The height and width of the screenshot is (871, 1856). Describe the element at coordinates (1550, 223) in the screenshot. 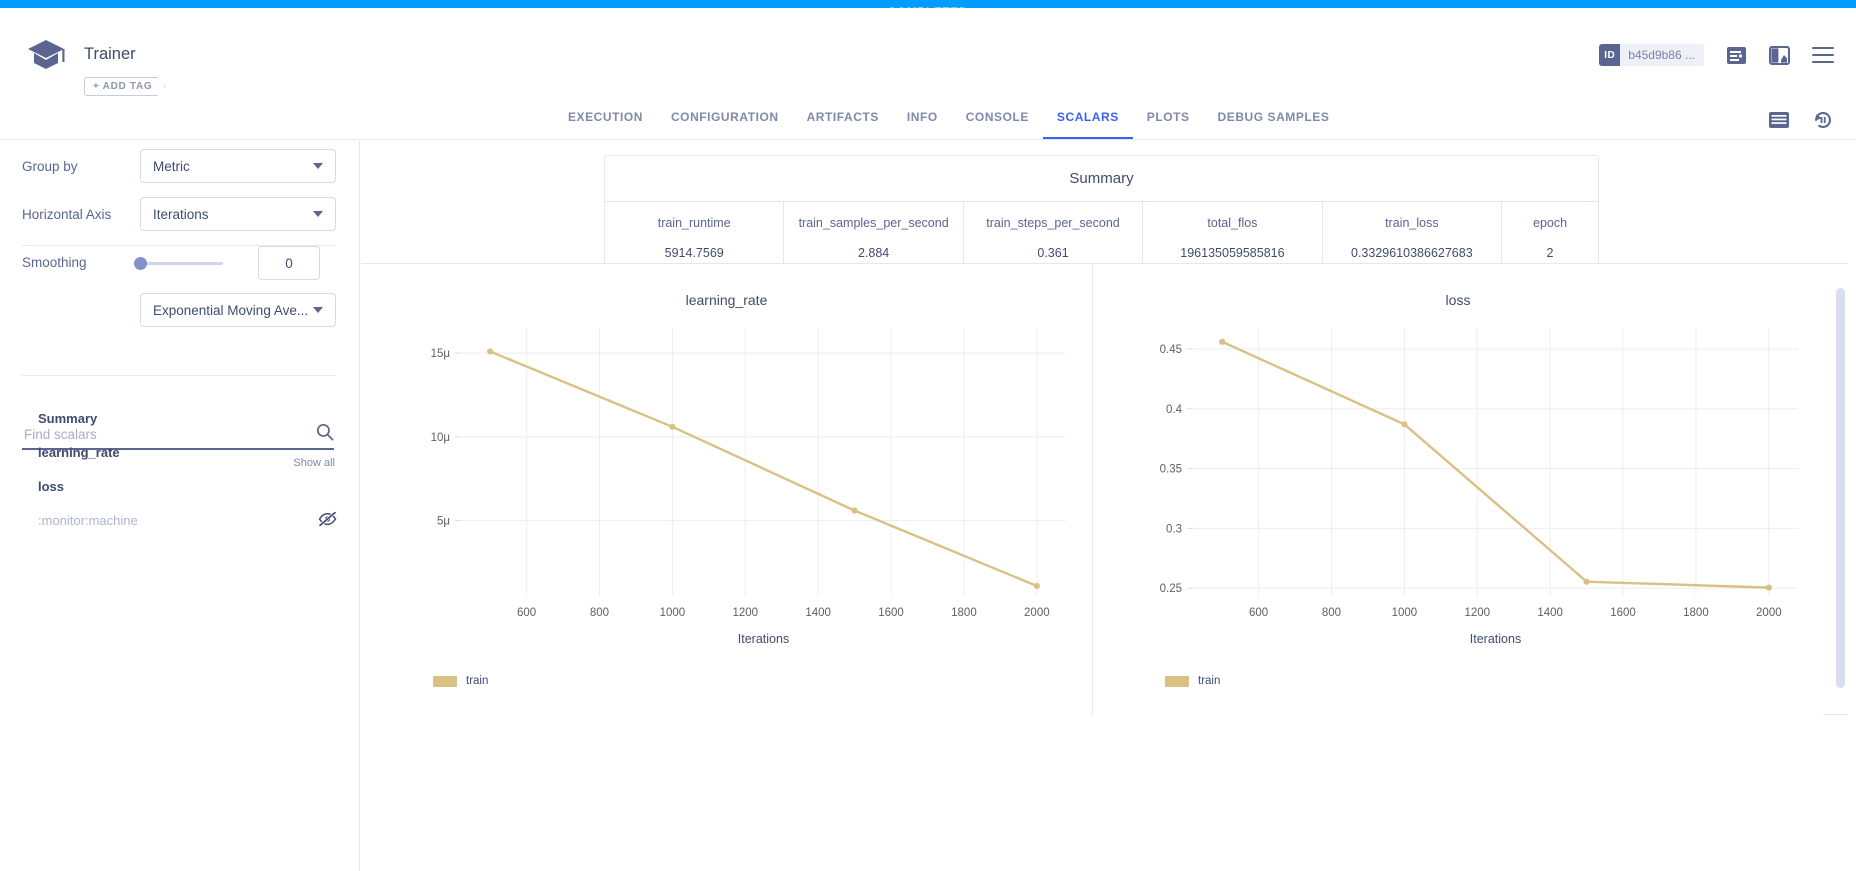

I see `summary-key: epoch` at that location.